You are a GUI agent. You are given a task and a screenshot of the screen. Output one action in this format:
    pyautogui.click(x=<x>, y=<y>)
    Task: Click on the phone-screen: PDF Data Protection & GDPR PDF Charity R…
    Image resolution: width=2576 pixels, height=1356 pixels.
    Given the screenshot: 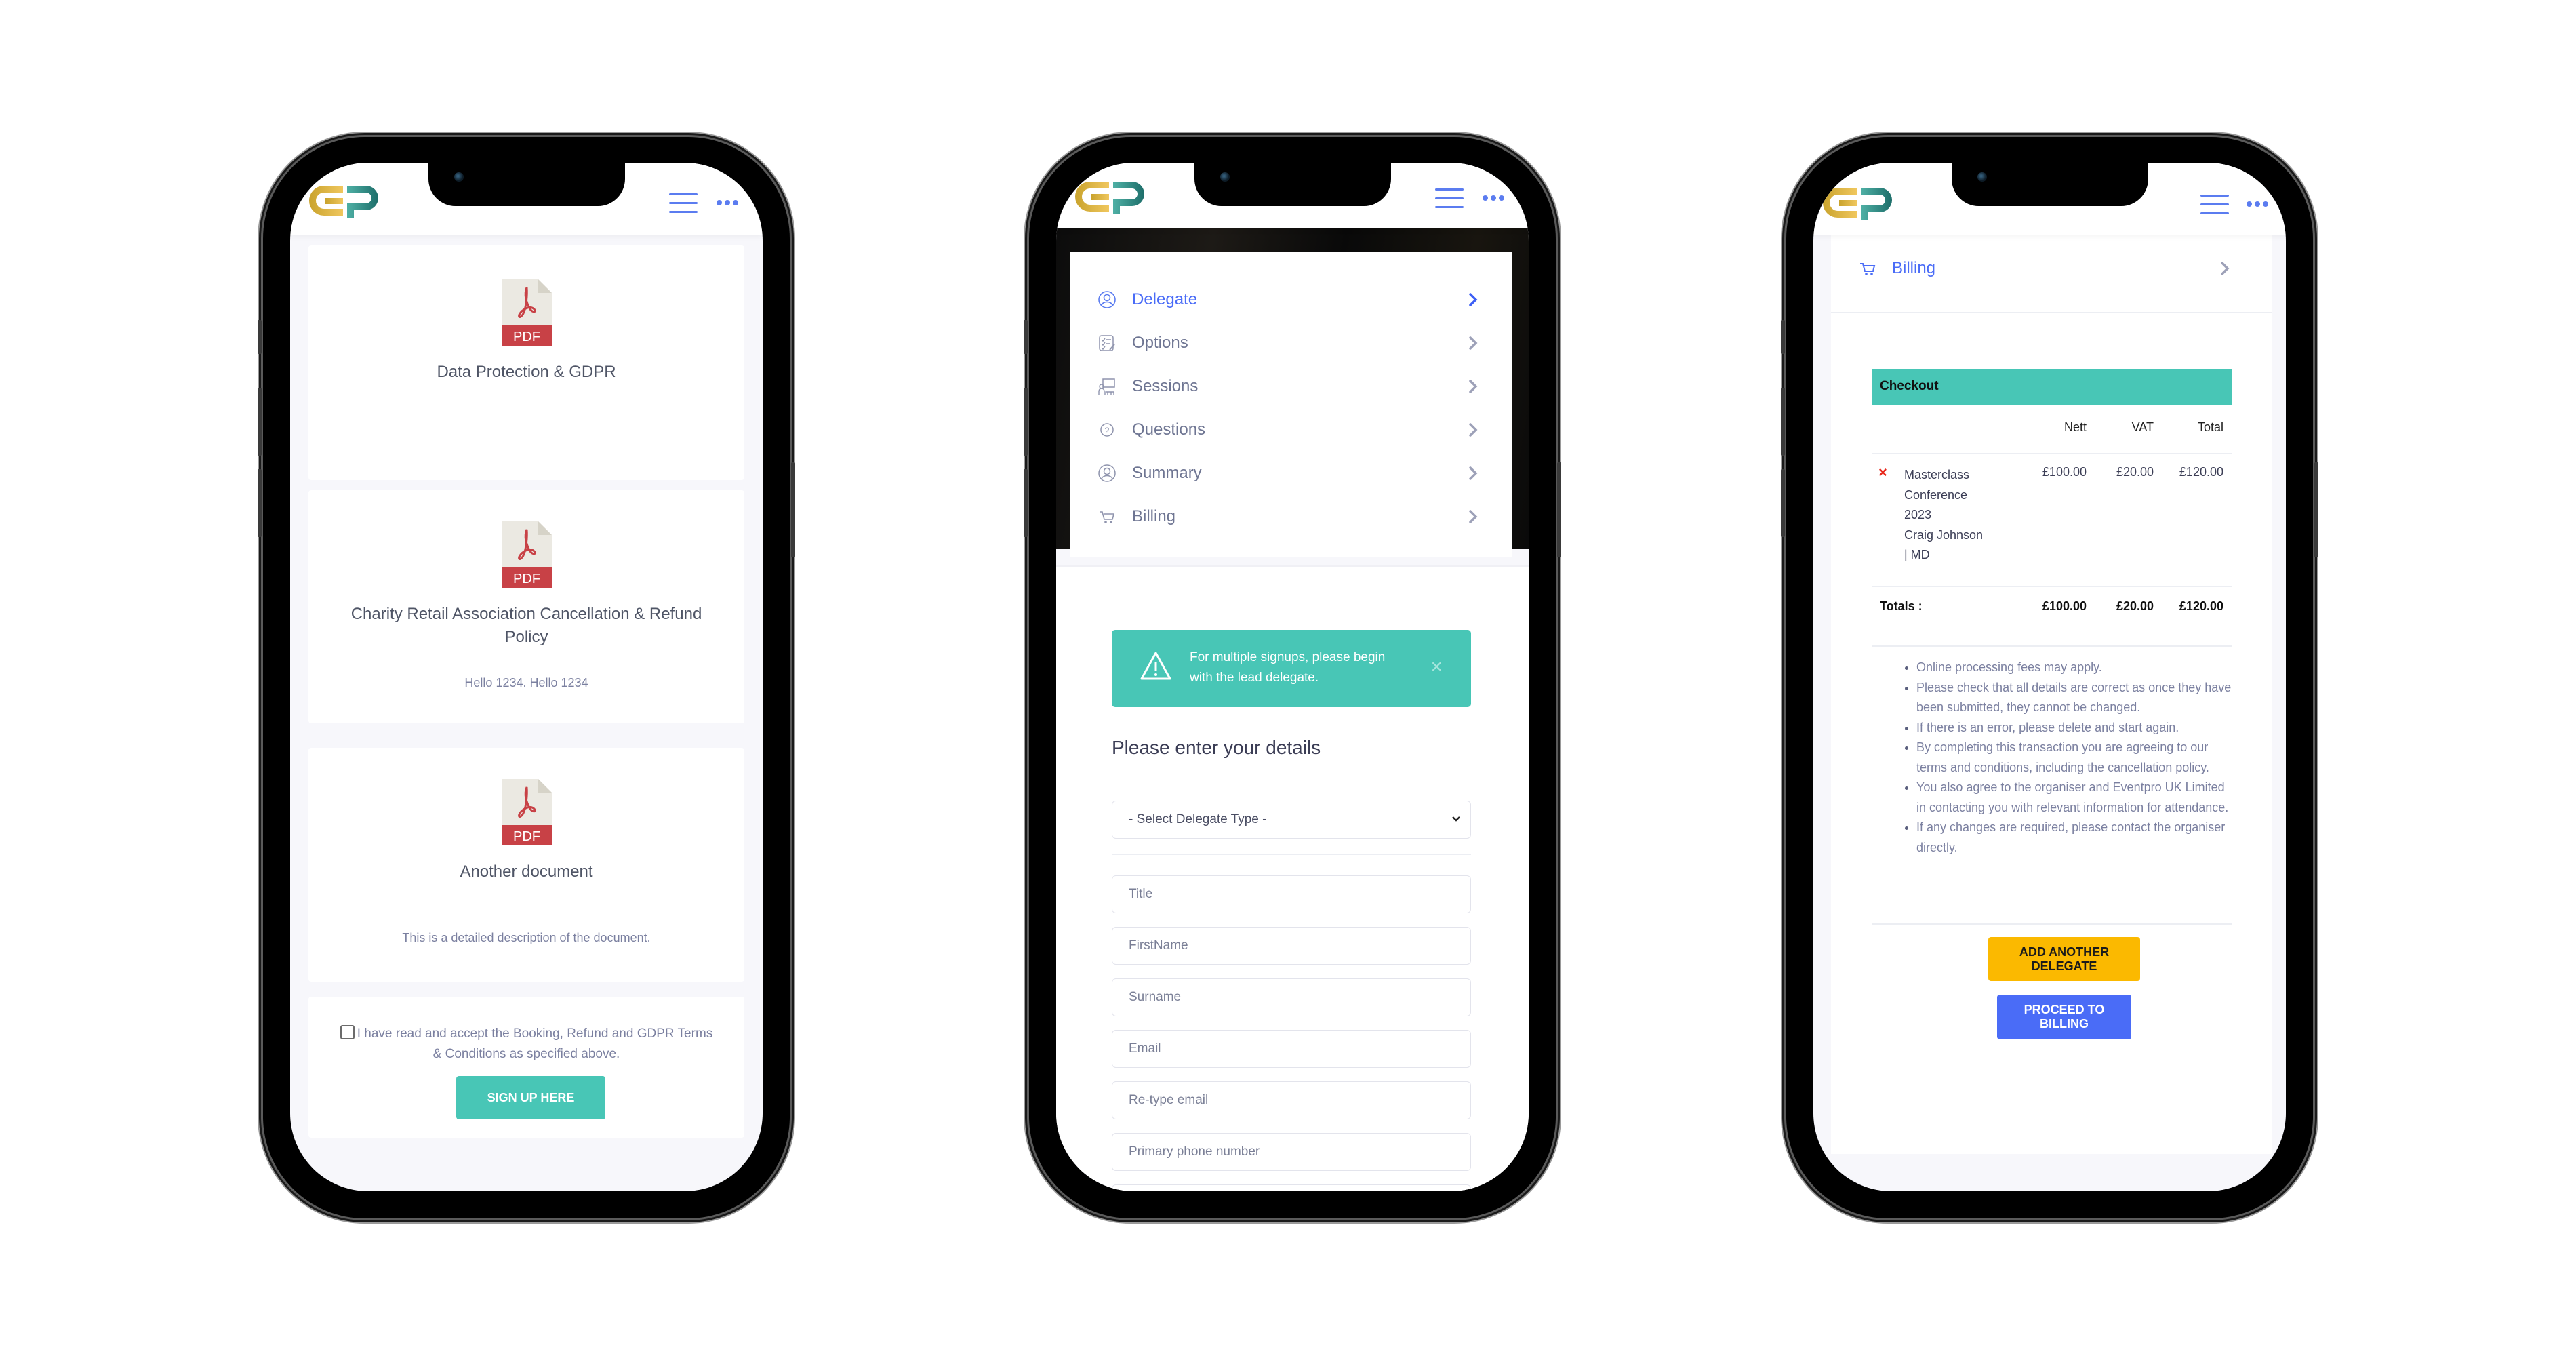 What is the action you would take?
    pyautogui.click(x=526, y=677)
    